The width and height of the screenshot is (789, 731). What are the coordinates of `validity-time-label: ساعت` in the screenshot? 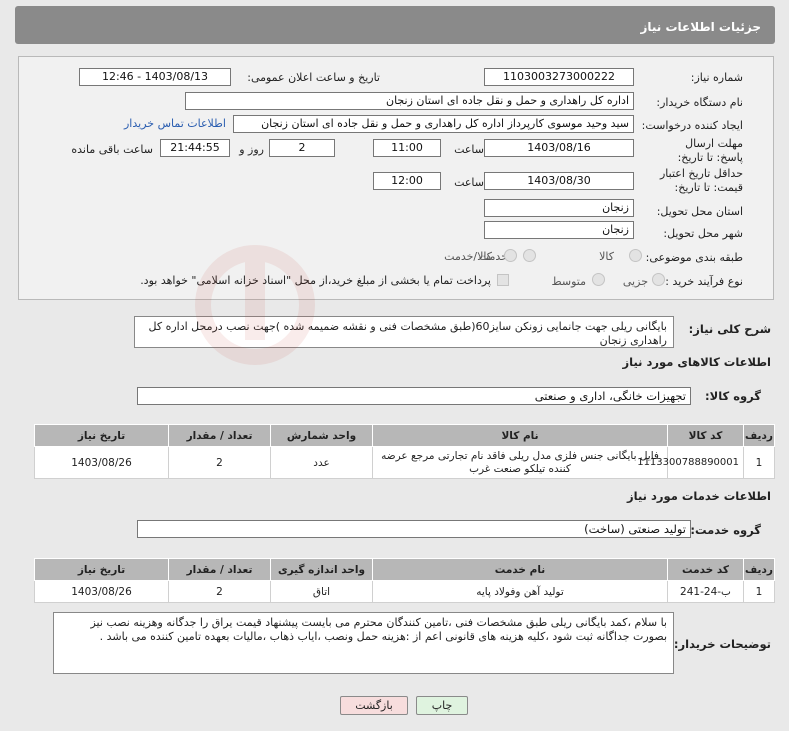 It's located at (469, 182).